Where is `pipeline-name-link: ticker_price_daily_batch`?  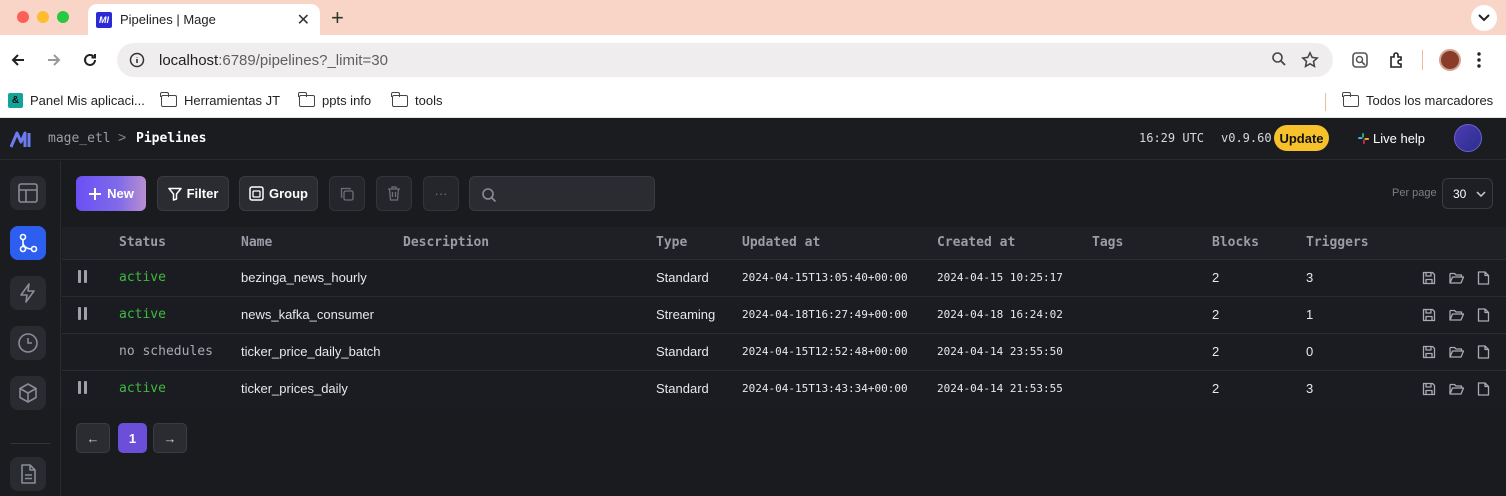
pipeline-name-link: ticker_price_daily_batch is located at coordinates (322, 351).